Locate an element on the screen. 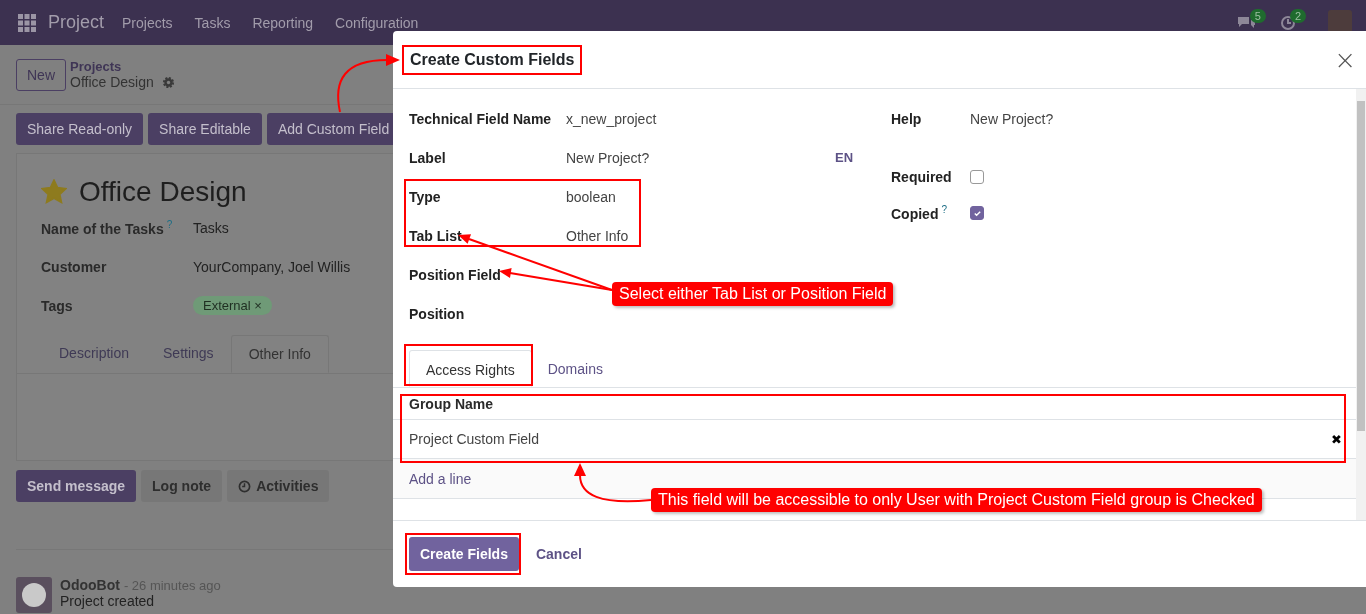 The width and height of the screenshot is (1366, 614). action-button: Share Read-only is located at coordinates (80, 129).